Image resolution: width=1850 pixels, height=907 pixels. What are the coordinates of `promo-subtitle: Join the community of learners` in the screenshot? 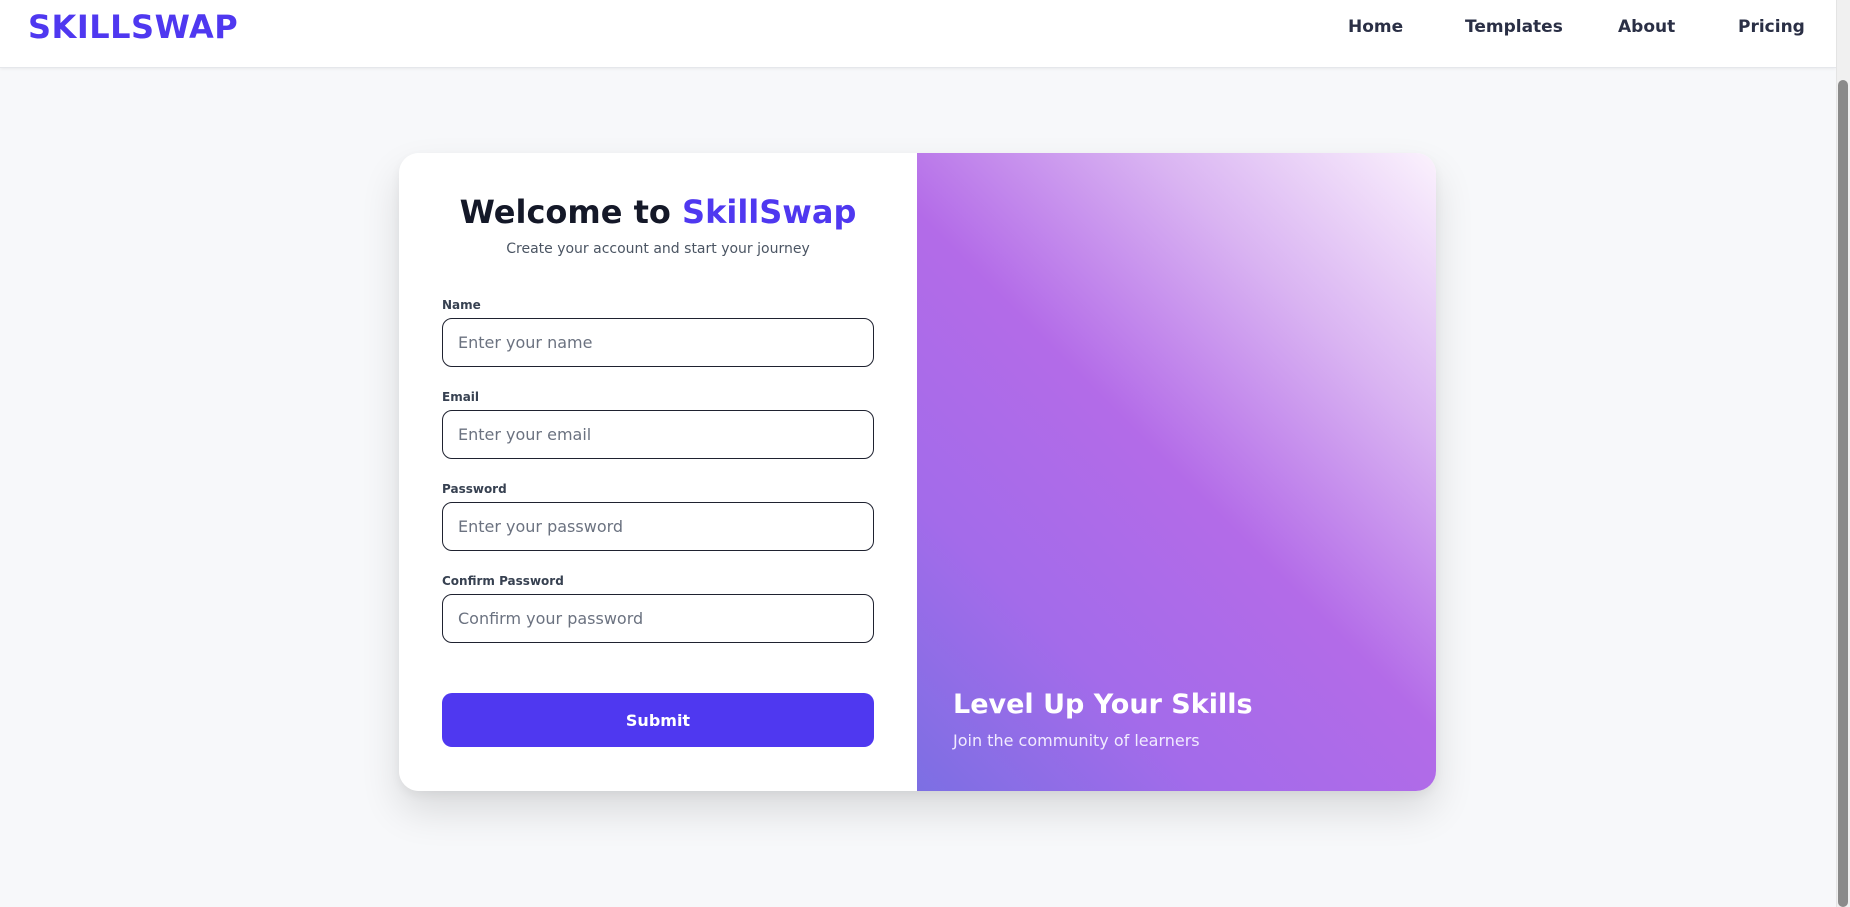 It's located at (1076, 740).